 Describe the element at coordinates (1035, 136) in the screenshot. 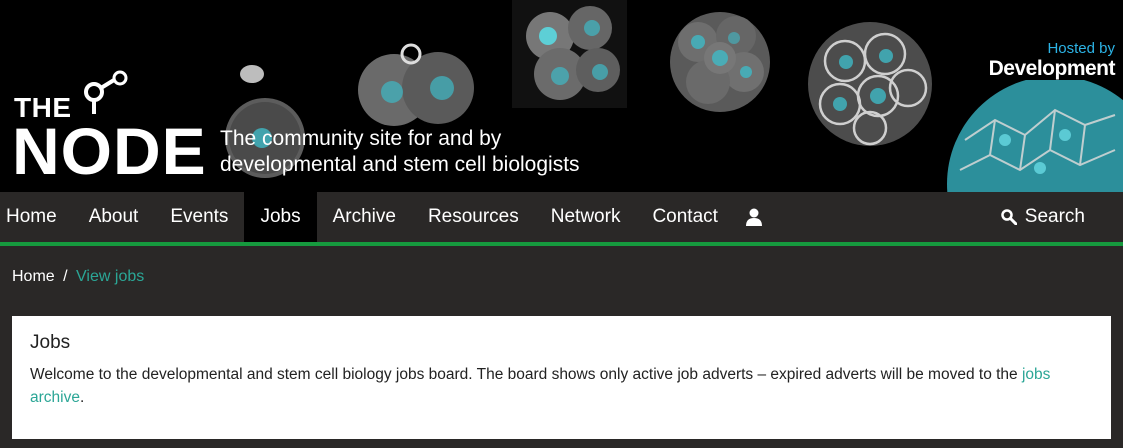

I see `embryo-blastocyst-image` at that location.